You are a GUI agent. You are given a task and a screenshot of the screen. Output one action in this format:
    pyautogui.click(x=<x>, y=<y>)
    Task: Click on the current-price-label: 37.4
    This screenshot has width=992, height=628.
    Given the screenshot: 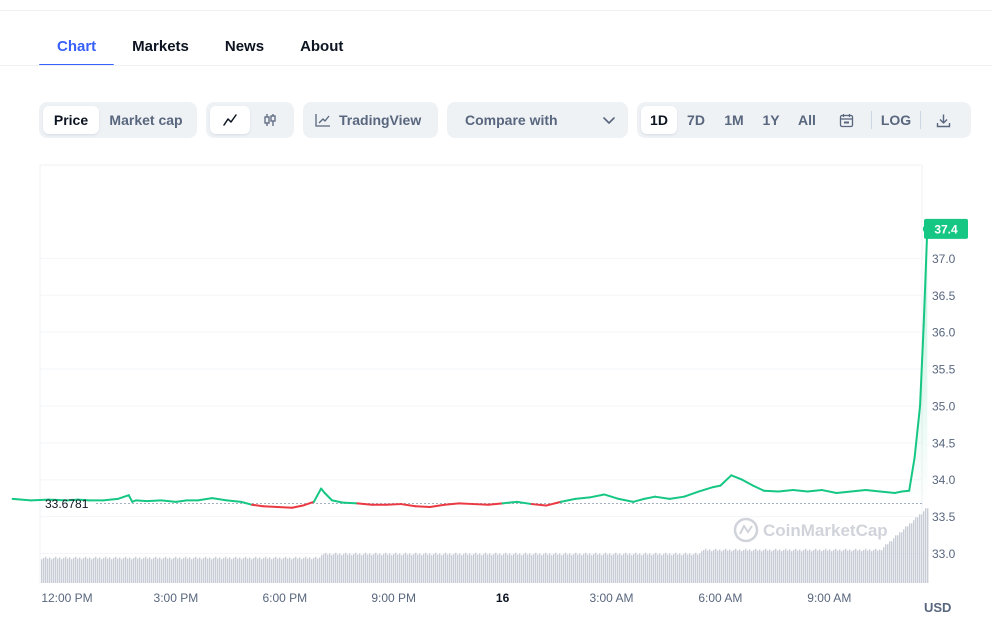 What is the action you would take?
    pyautogui.click(x=946, y=229)
    